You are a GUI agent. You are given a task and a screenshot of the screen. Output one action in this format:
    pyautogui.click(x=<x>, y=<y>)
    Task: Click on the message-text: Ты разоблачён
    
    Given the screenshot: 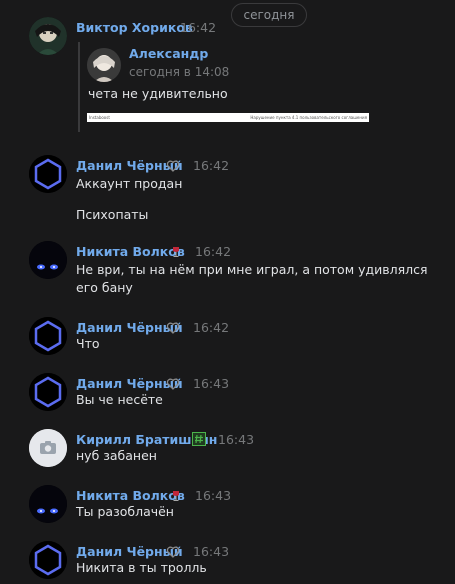 What is the action you would take?
    pyautogui.click(x=125, y=511)
    